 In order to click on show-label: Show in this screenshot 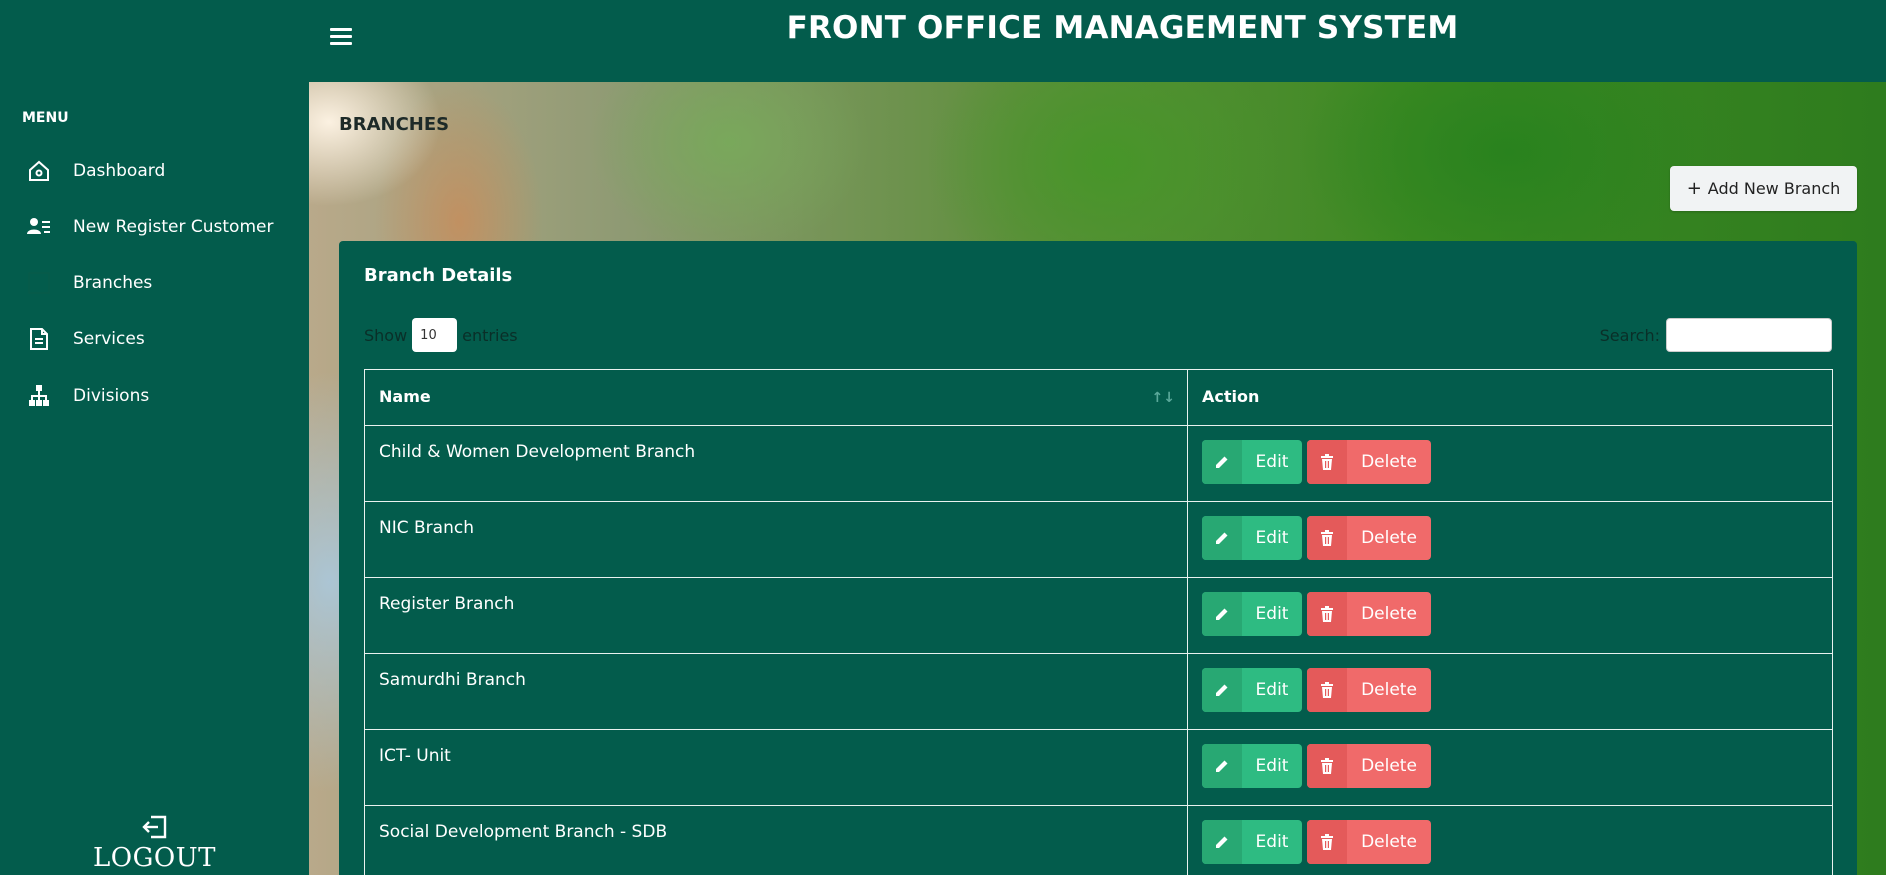, I will do `click(386, 335)`.